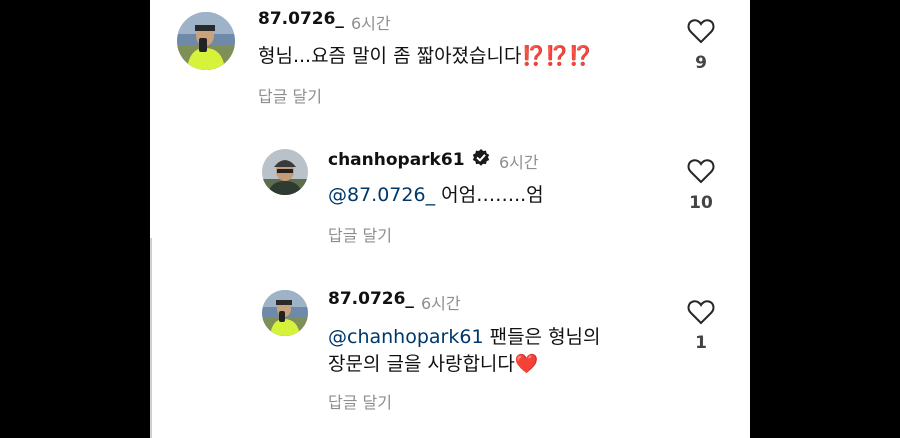  What do you see at coordinates (701, 203) in the screenshot?
I see `like-count: 10` at bounding box center [701, 203].